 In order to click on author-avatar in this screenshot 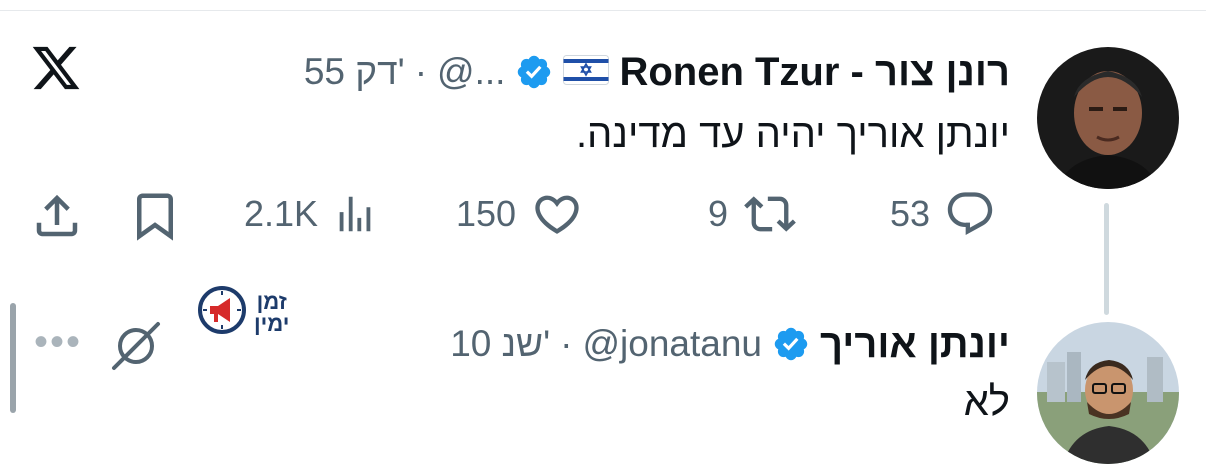, I will do `click(1108, 118)`.